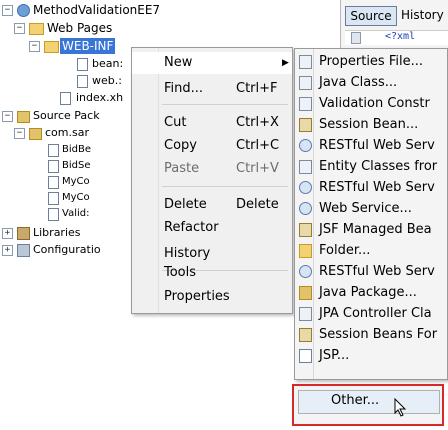 The image size is (448, 430). I want to click on submenu-item-entity-classes: Entity Classes fror, so click(371, 166).